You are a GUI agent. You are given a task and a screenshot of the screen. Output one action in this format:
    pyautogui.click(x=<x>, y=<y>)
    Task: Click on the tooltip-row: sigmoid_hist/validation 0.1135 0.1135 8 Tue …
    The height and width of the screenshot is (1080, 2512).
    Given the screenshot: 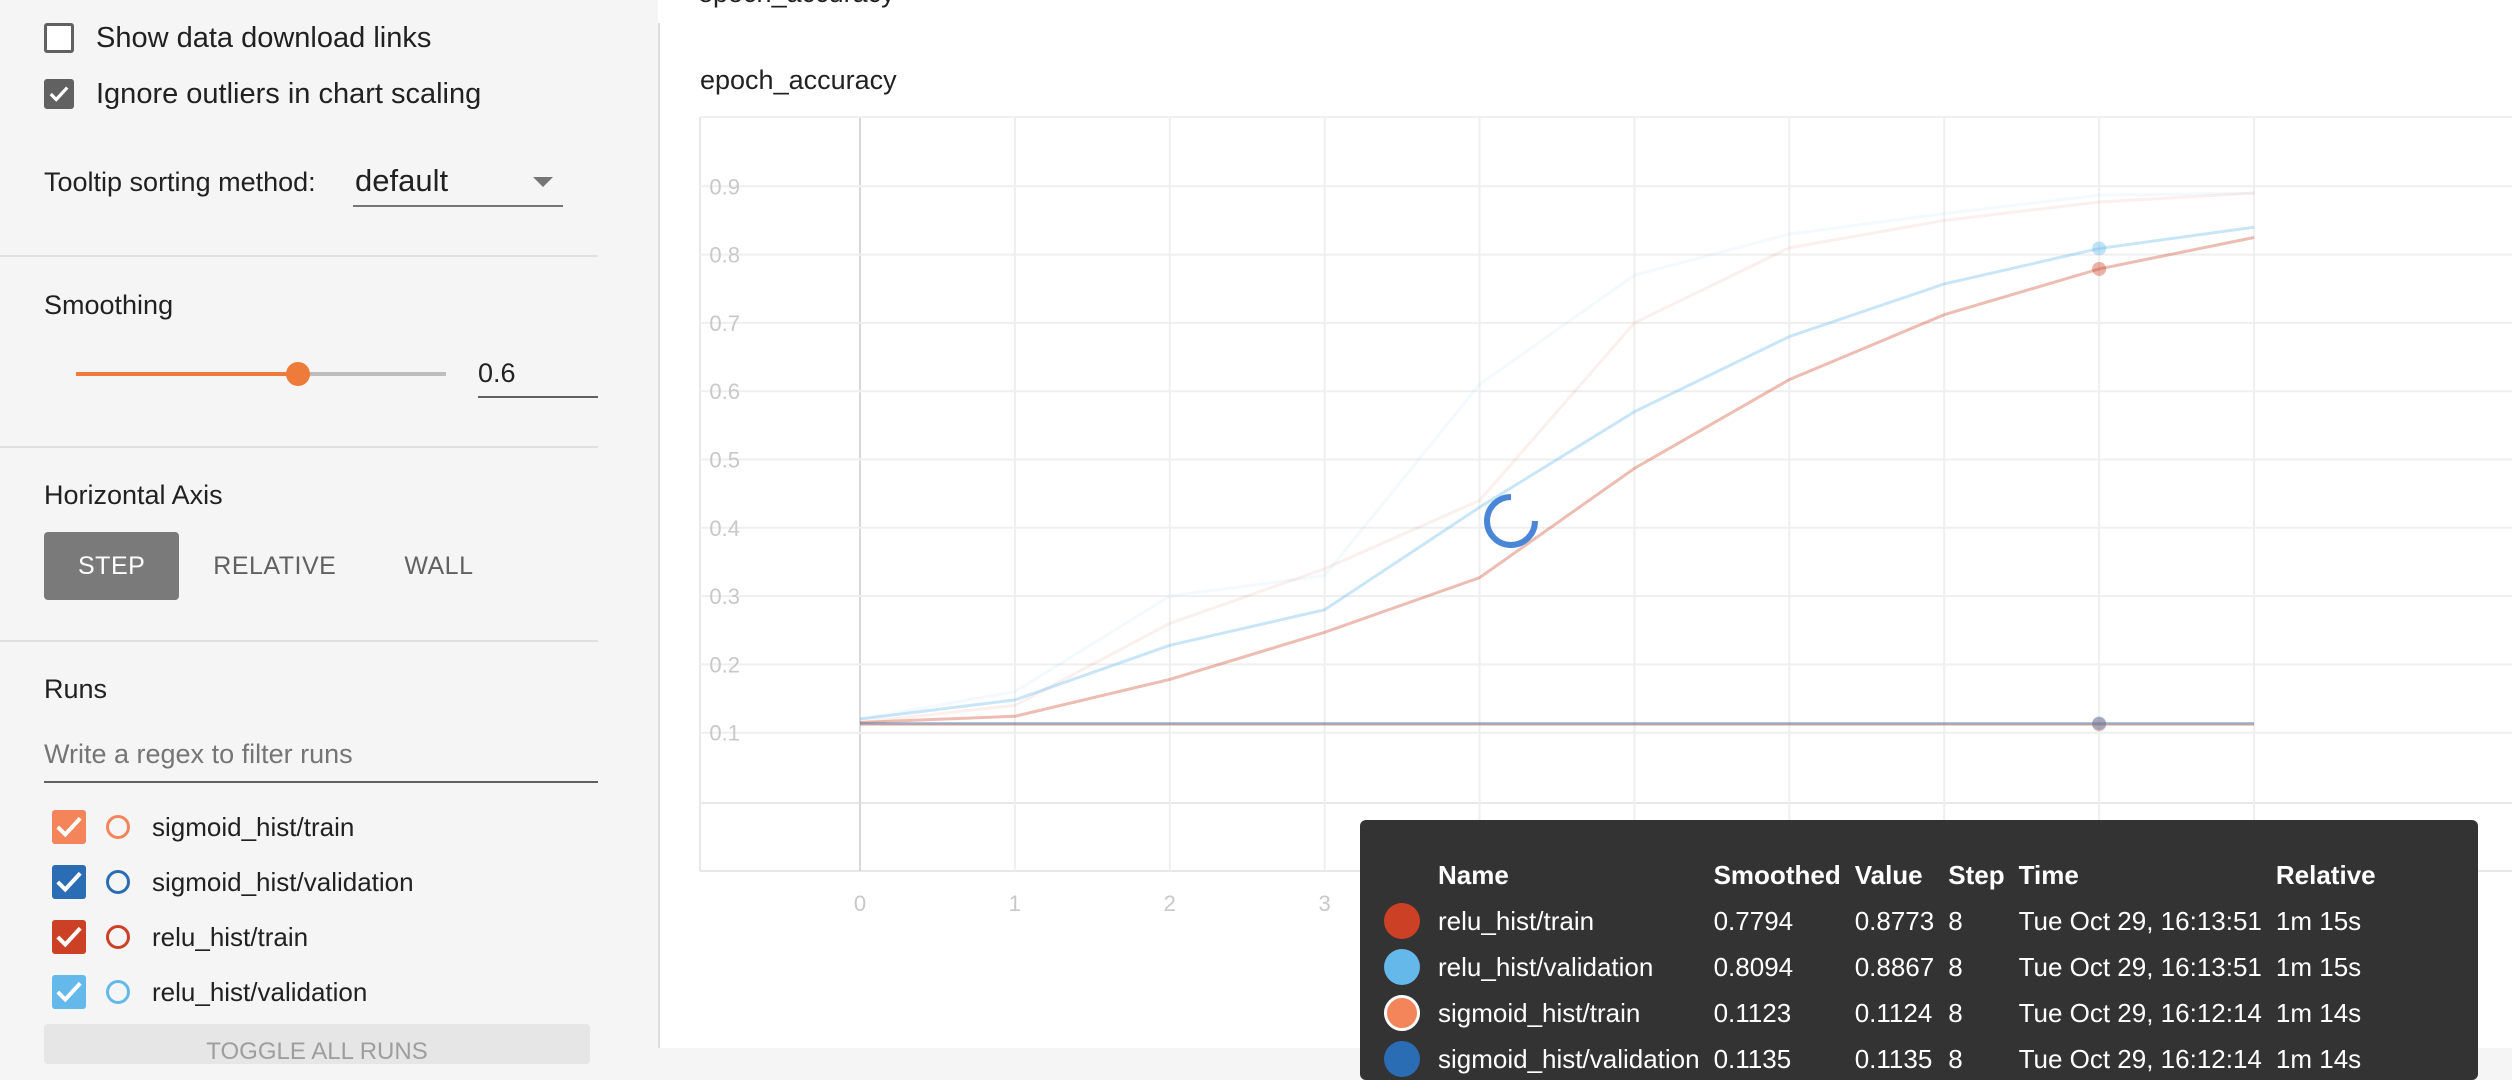 What is the action you would take?
    pyautogui.click(x=1887, y=1058)
    